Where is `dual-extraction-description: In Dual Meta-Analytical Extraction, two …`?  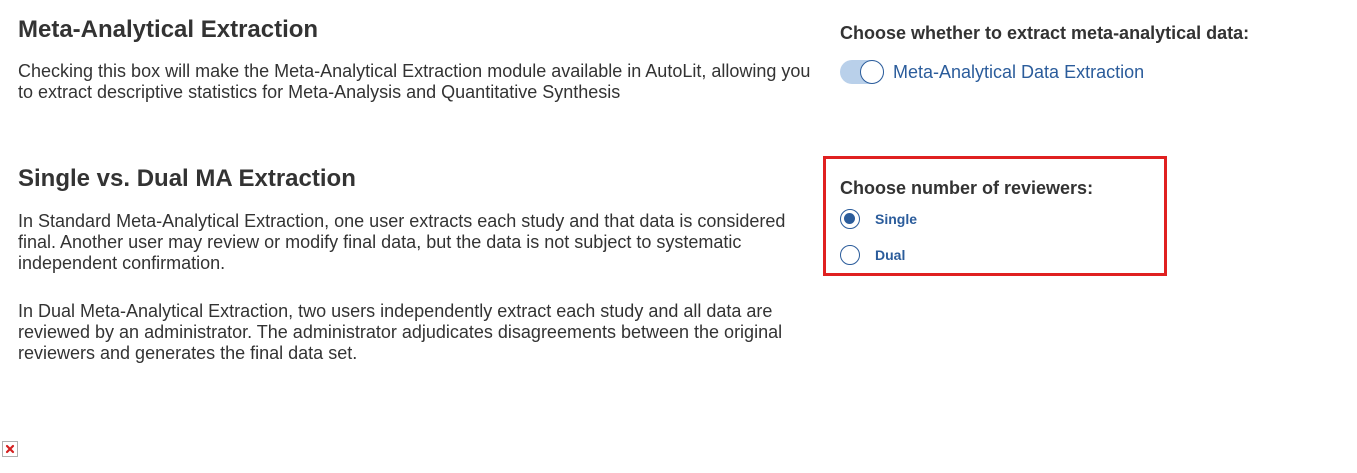 dual-extraction-description: In Dual Meta-Analytical Extraction, two … is located at coordinates (400, 332).